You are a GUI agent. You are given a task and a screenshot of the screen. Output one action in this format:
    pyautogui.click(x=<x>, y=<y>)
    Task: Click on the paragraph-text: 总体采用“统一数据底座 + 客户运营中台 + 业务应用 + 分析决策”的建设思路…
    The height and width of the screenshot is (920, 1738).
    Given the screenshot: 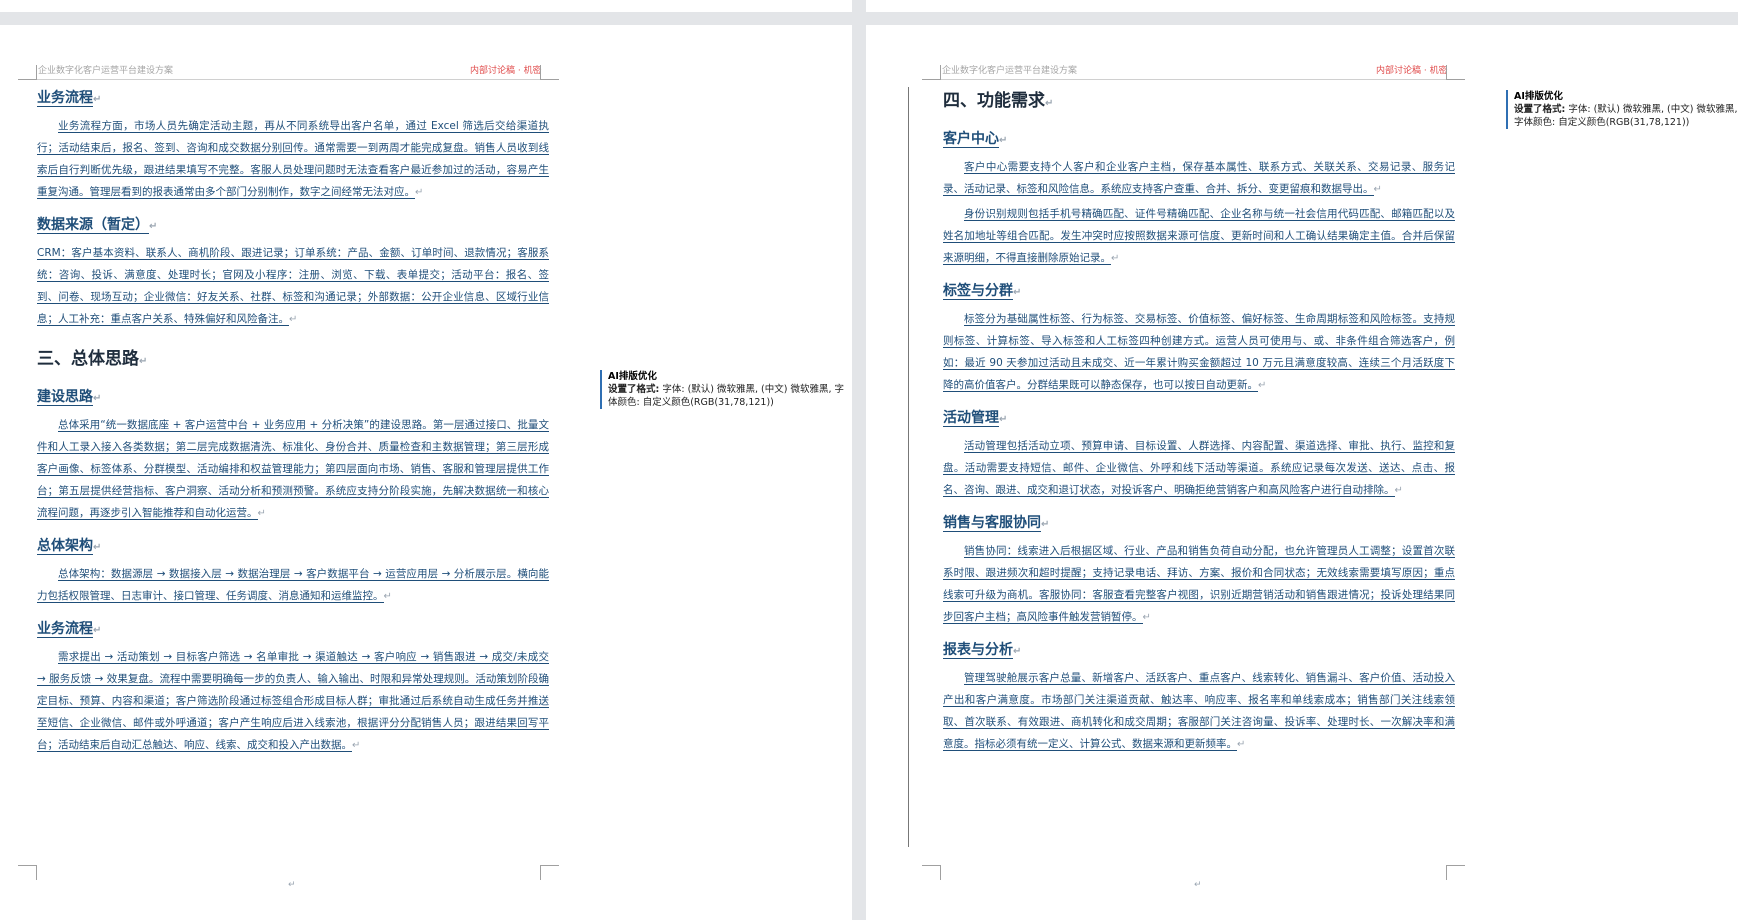 What is the action you would take?
    pyautogui.click(x=293, y=469)
    